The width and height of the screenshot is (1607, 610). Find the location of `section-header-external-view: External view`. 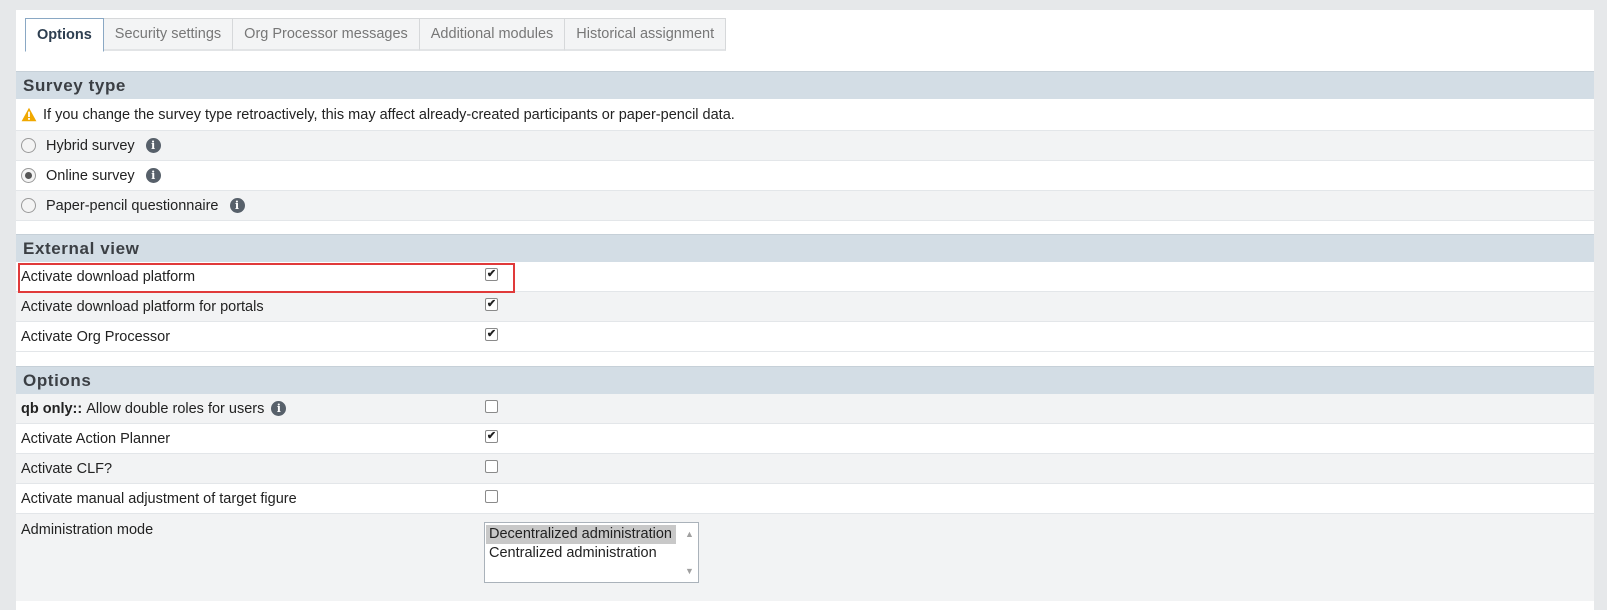

section-header-external-view: External view is located at coordinates (805, 248).